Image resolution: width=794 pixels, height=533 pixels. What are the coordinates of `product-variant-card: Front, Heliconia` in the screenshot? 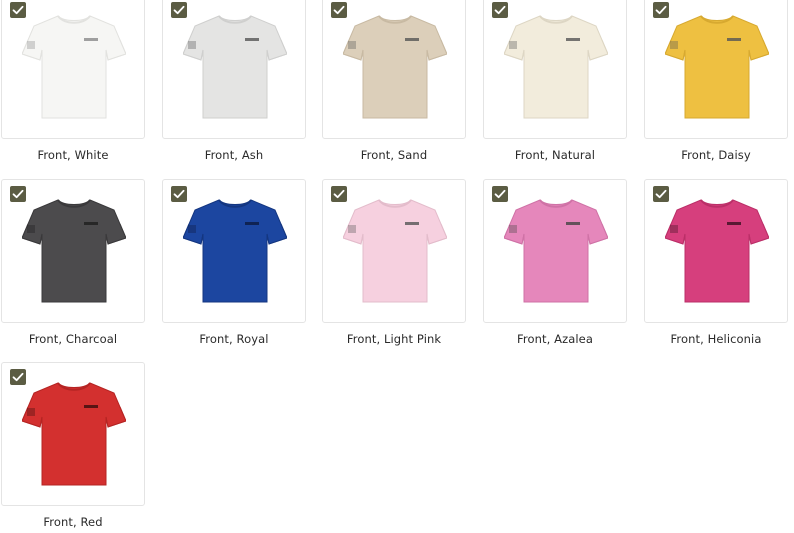 It's located at (716, 262).